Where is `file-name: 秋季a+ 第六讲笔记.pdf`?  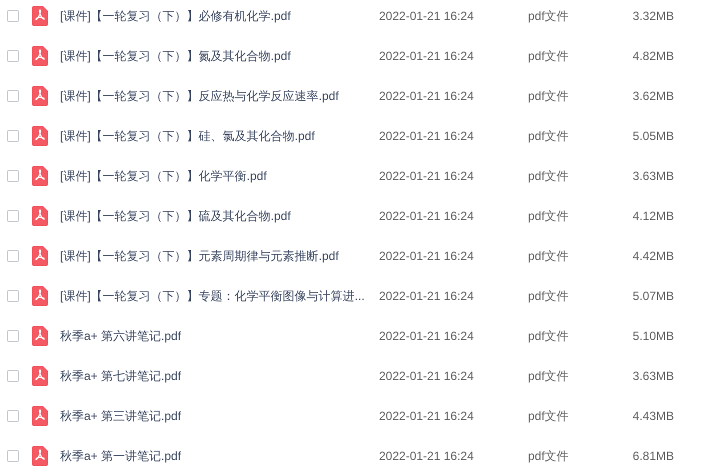 file-name: 秋季a+ 第六讲笔记.pdf is located at coordinates (219, 336).